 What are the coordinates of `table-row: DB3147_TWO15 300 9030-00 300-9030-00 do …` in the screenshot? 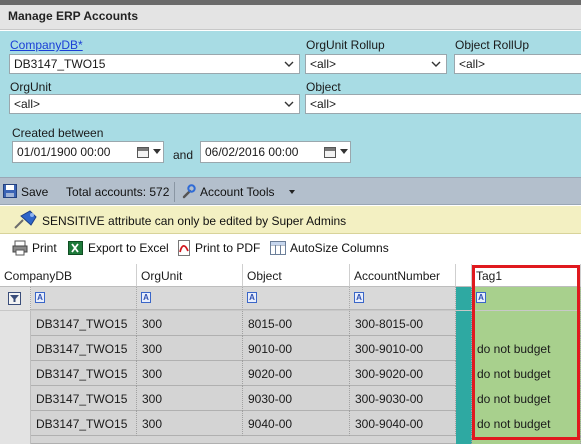 It's located at (290, 398).